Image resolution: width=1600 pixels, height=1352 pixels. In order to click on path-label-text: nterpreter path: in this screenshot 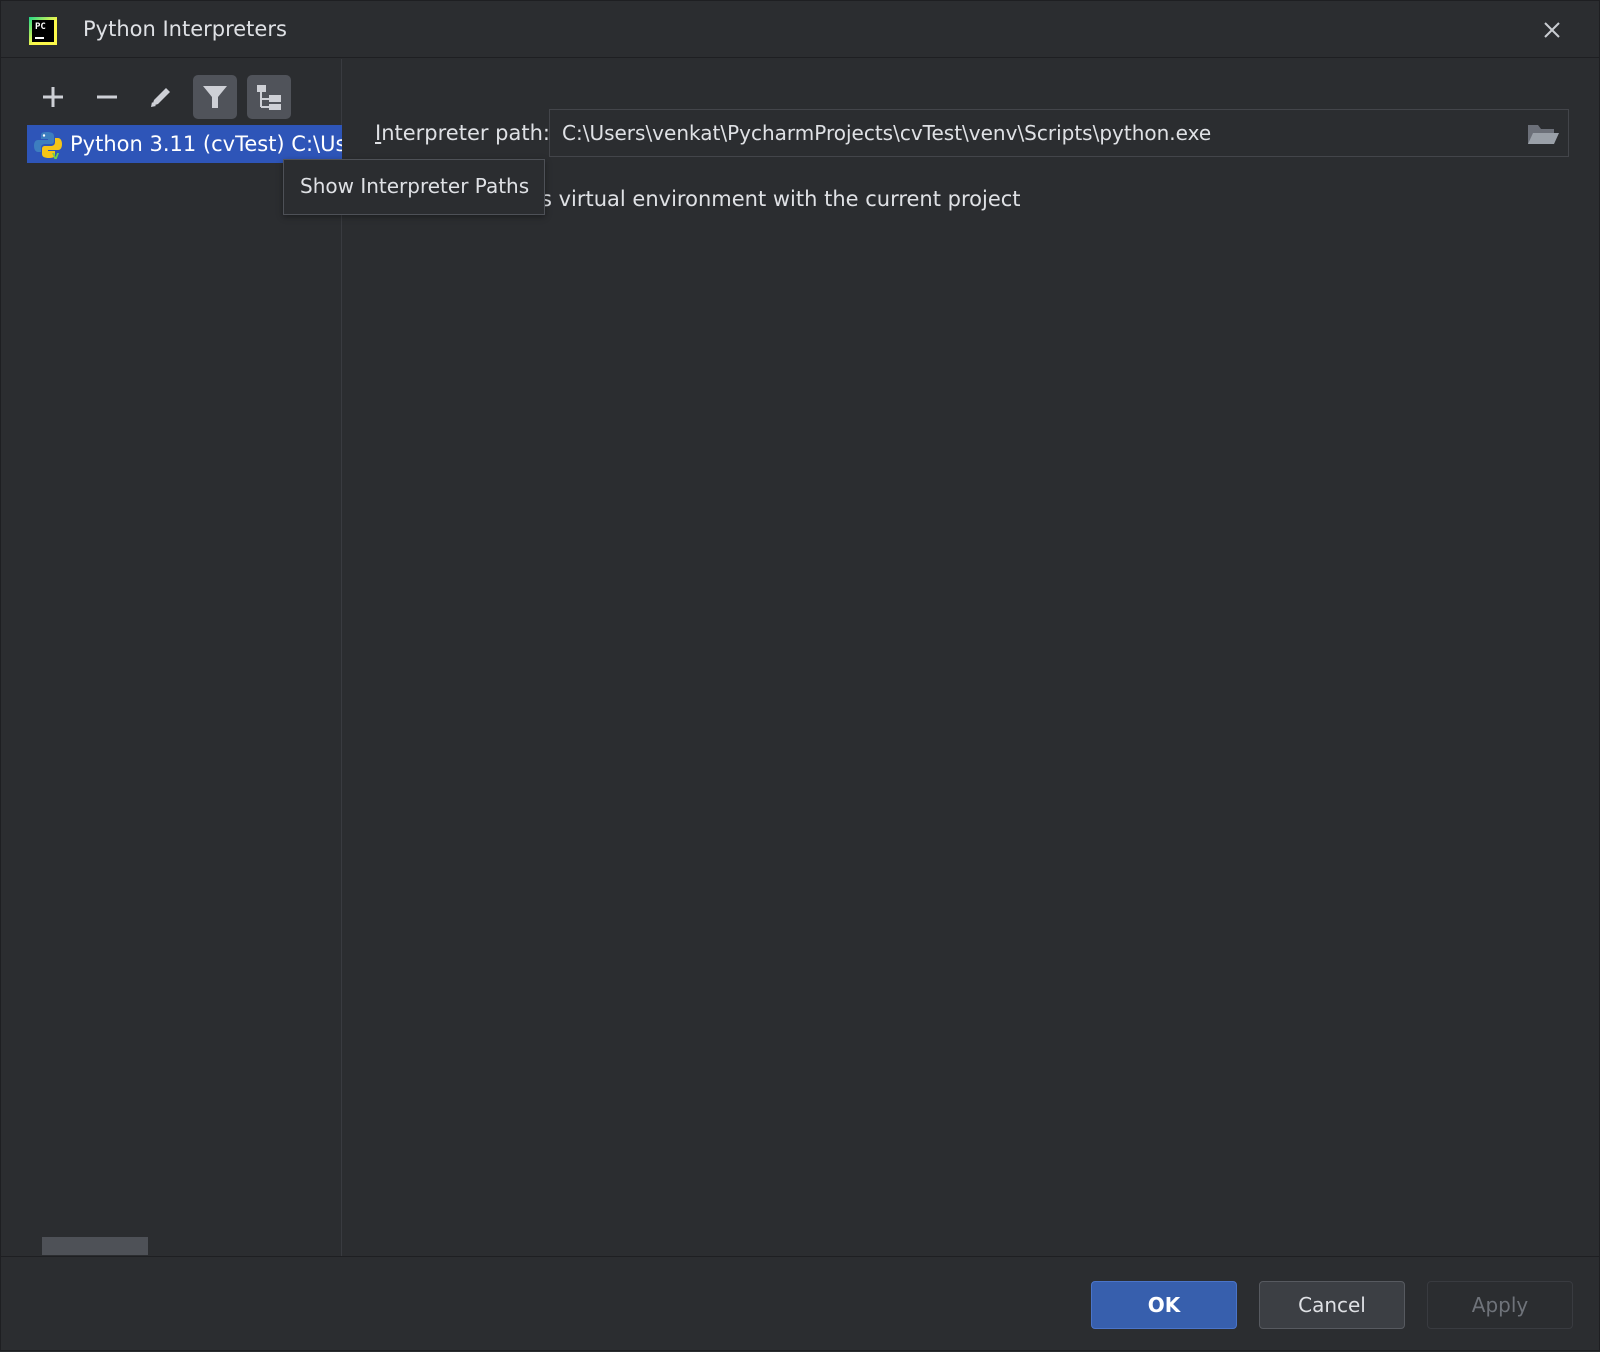, I will do `click(466, 133)`.